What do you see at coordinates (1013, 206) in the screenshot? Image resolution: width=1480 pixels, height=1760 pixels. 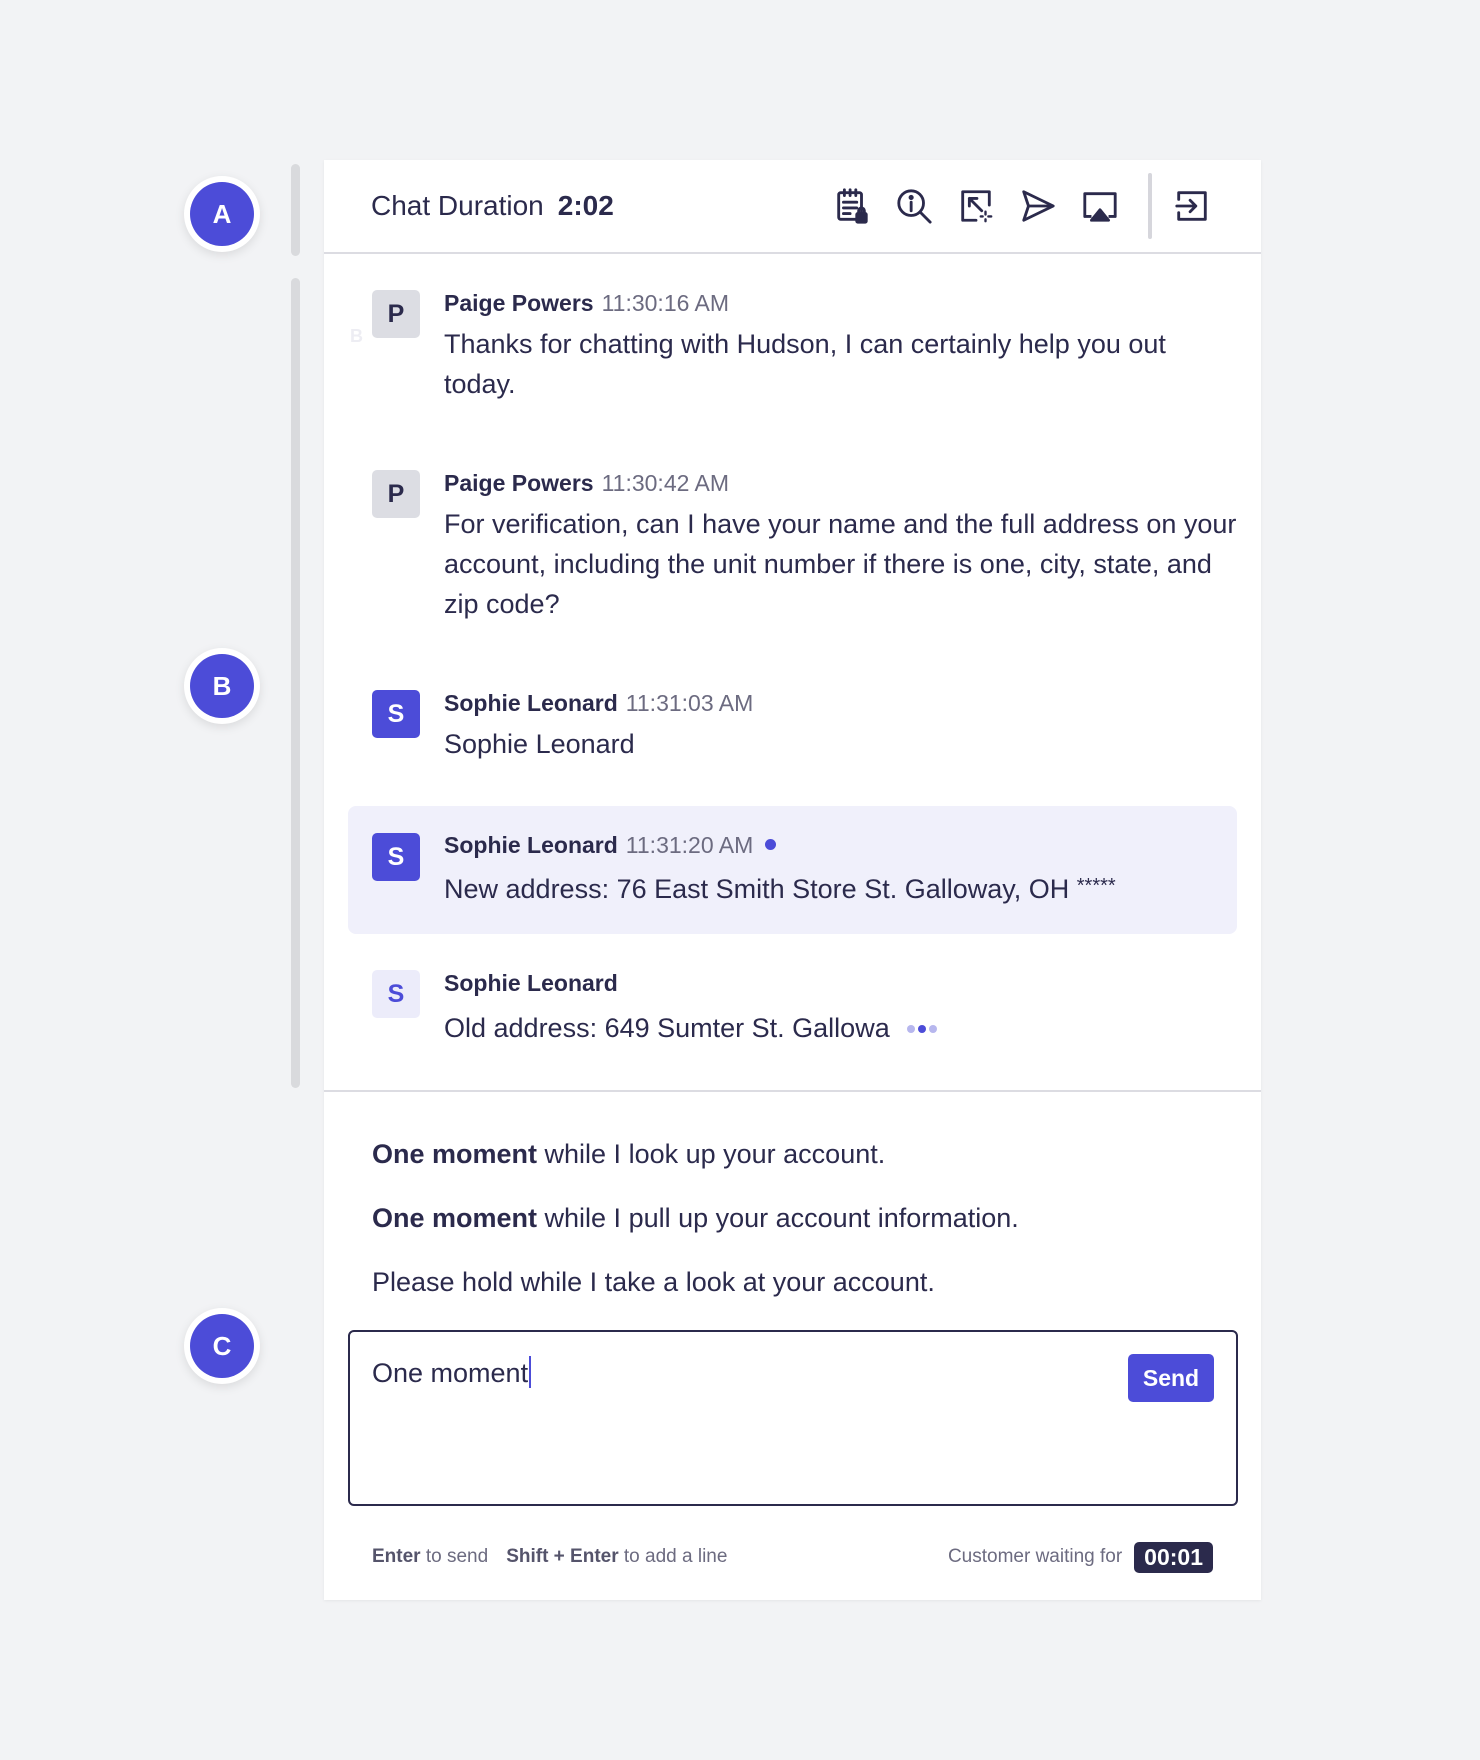 I see `header-toolbar` at bounding box center [1013, 206].